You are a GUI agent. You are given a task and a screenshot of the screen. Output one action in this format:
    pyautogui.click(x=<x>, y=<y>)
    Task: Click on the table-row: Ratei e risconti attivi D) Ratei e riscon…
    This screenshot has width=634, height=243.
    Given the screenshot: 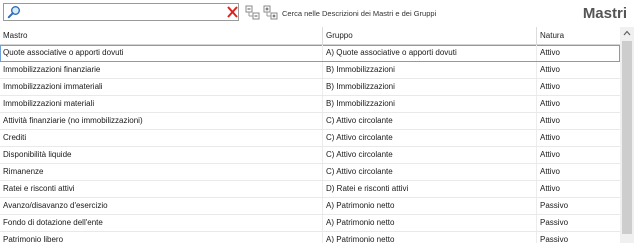 What is the action you would take?
    pyautogui.click(x=310, y=189)
    